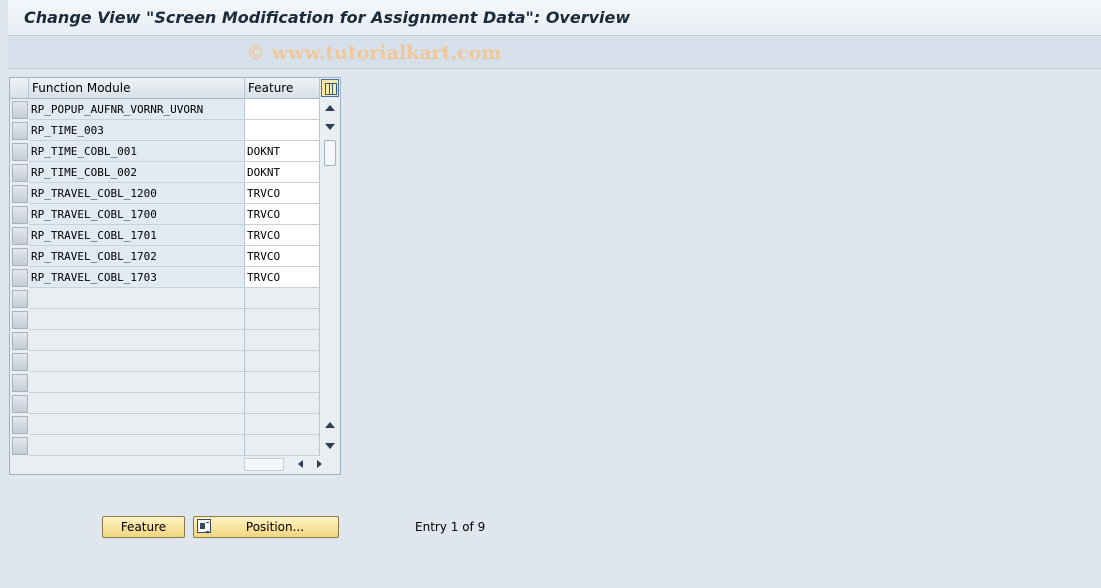  What do you see at coordinates (264, 464) in the screenshot?
I see `horizontal-scroll-track` at bounding box center [264, 464].